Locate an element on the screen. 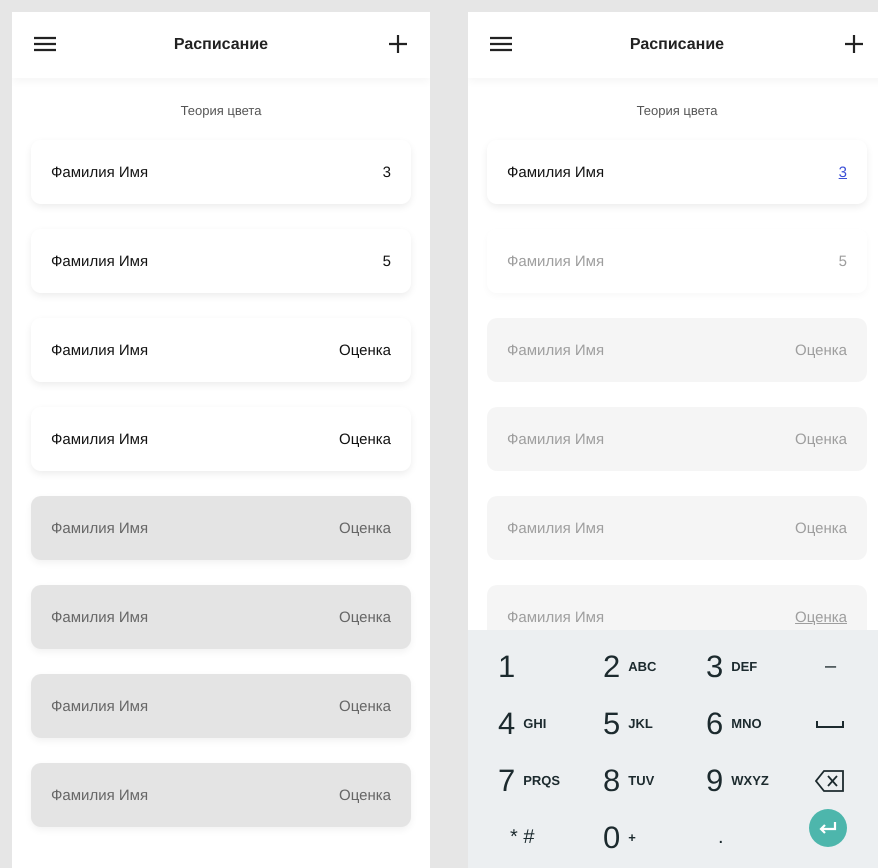  symbol-key: * # is located at coordinates (522, 837).